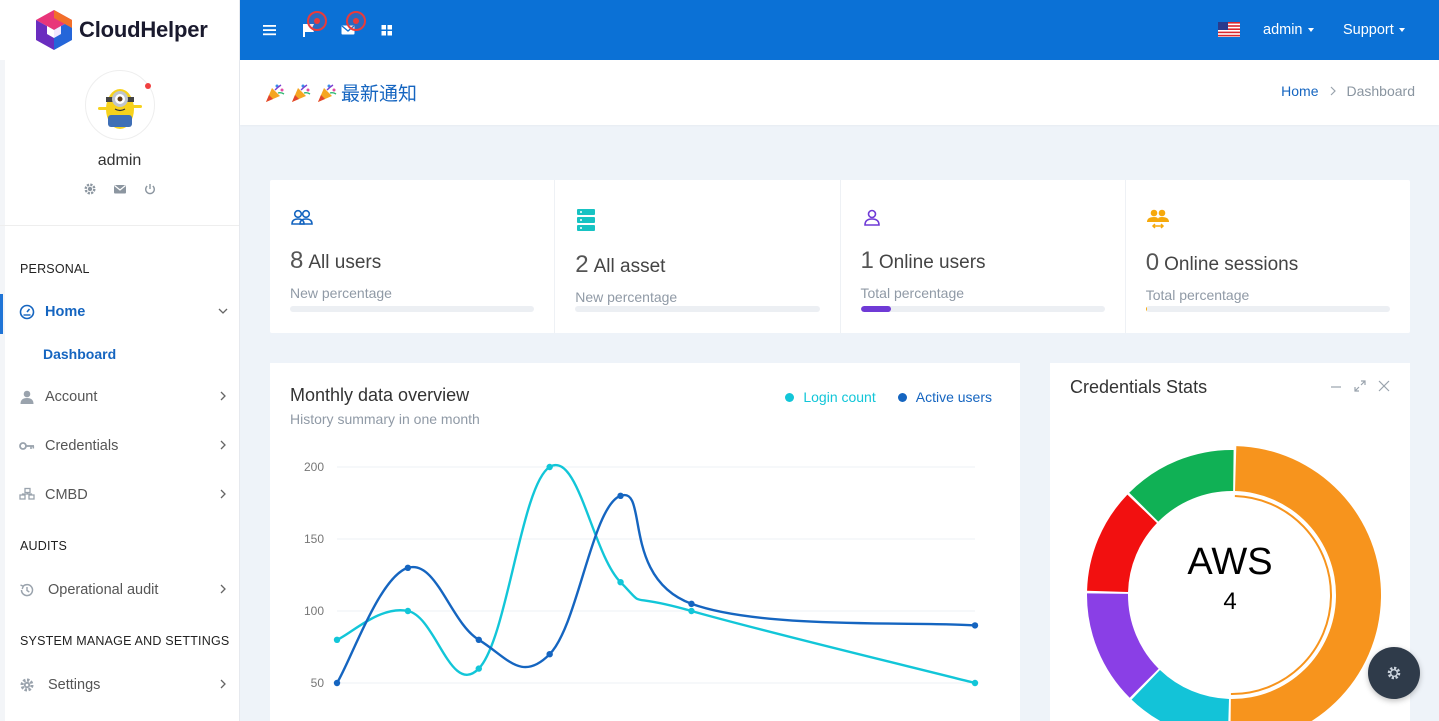 This screenshot has height=721, width=1439. I want to click on sidebar-item-settings: Settings, so click(120, 685).